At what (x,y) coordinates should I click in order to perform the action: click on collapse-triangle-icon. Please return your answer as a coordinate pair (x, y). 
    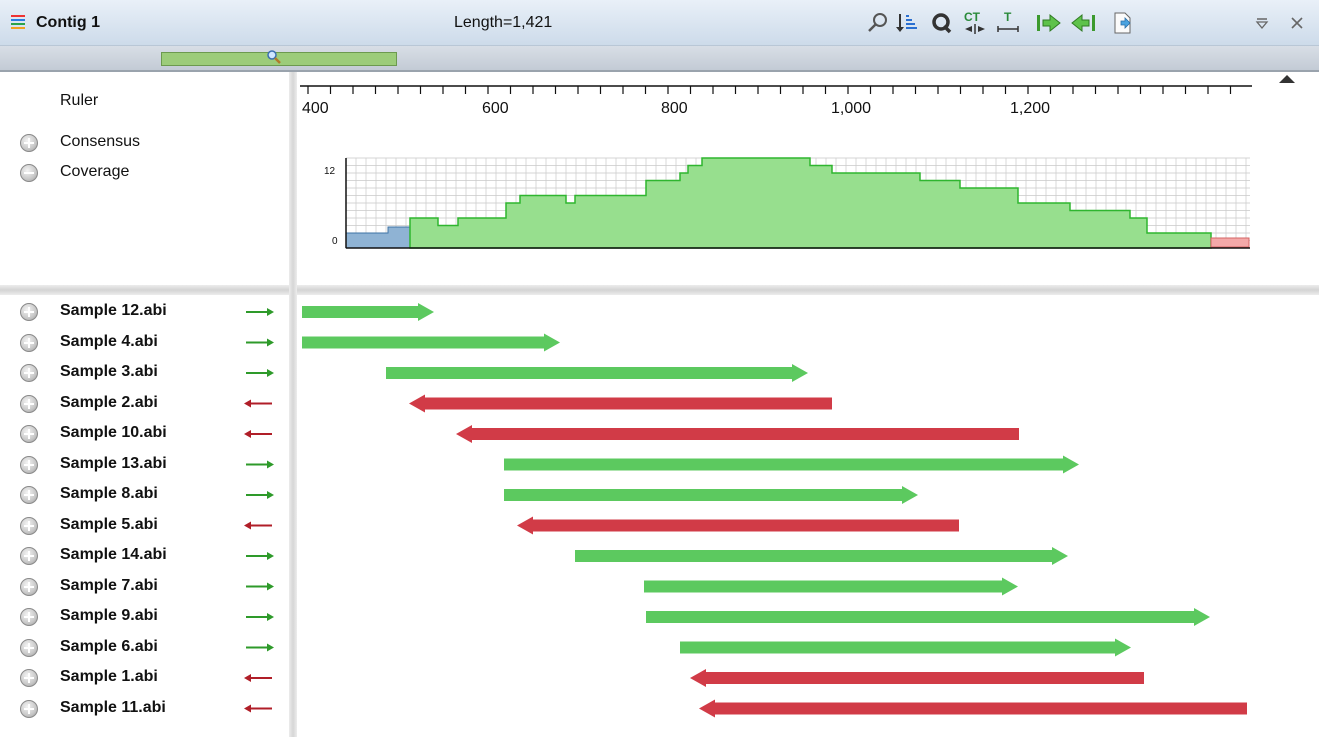
    Looking at the image, I should click on (1287, 79).